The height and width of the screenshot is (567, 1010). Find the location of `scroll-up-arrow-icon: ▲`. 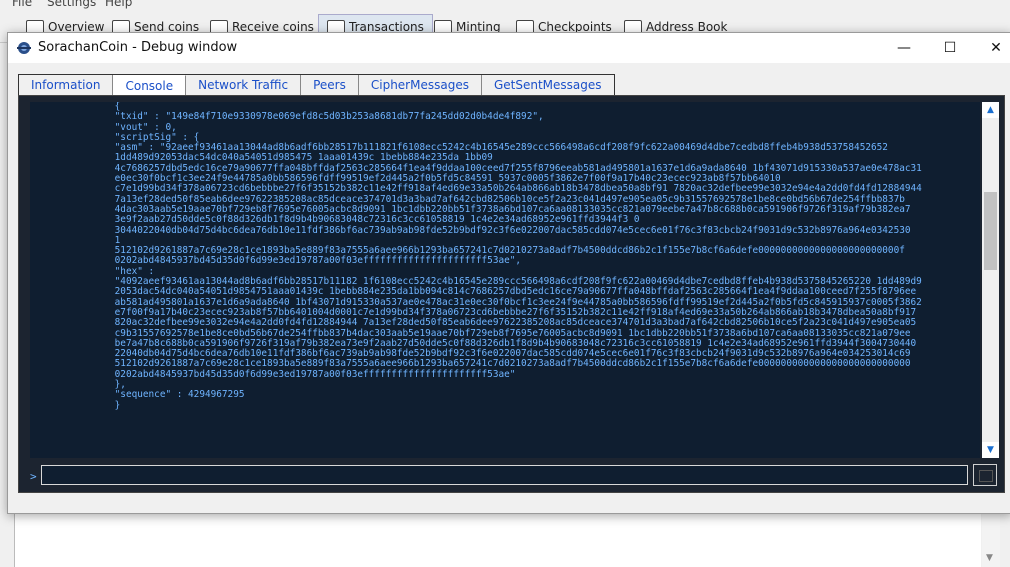

scroll-up-arrow-icon: ▲ is located at coordinates (990, 110).